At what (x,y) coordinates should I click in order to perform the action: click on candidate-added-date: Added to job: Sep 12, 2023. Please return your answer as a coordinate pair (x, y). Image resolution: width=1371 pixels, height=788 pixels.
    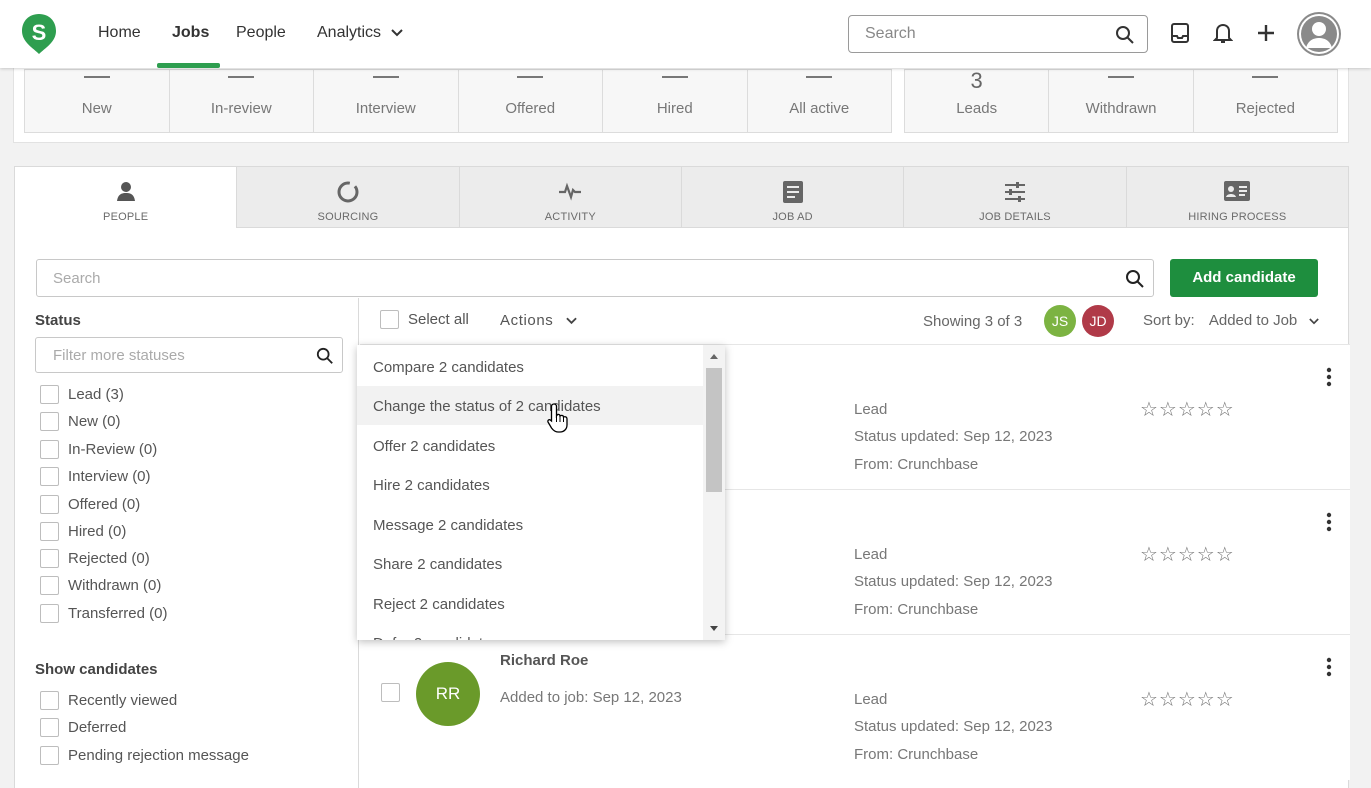
    Looking at the image, I should click on (591, 697).